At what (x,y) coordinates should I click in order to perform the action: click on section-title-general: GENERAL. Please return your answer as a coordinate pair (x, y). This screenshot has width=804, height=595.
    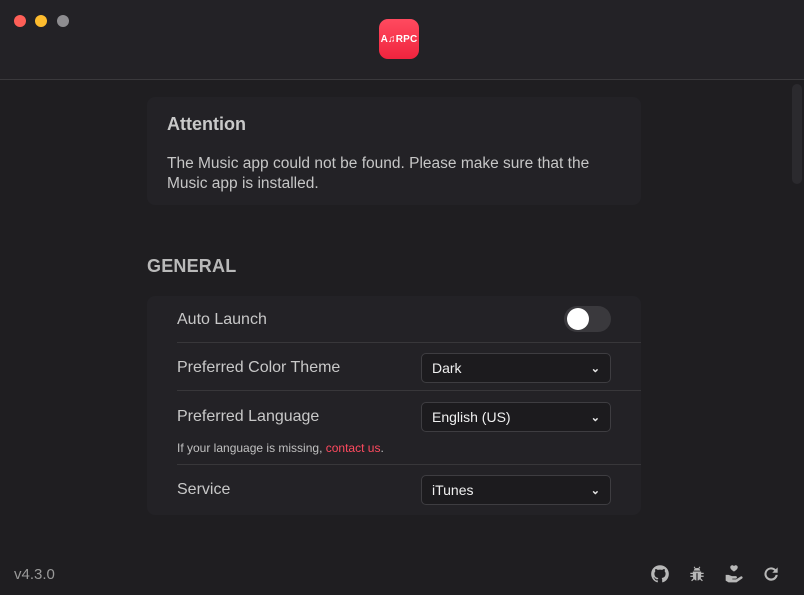
    Looking at the image, I should click on (192, 266).